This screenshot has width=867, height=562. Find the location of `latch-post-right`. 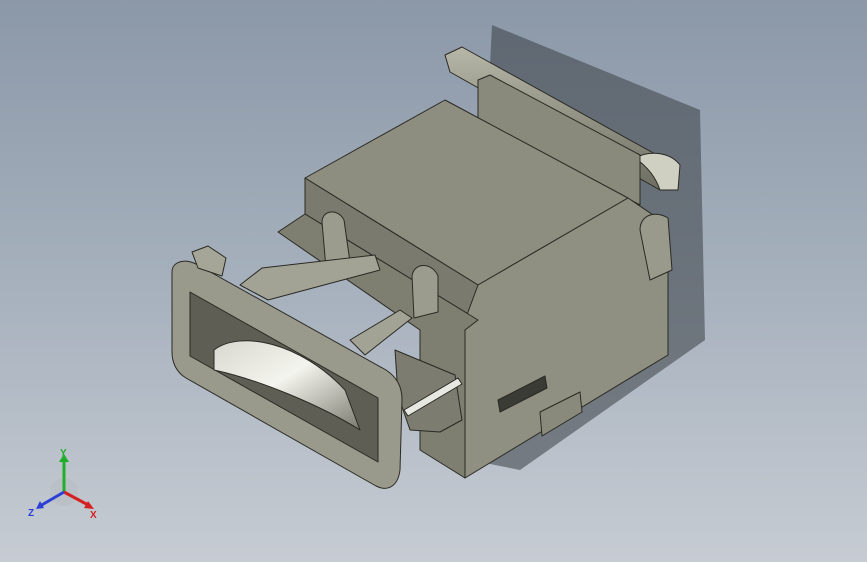

latch-post-right is located at coordinates (425, 292).